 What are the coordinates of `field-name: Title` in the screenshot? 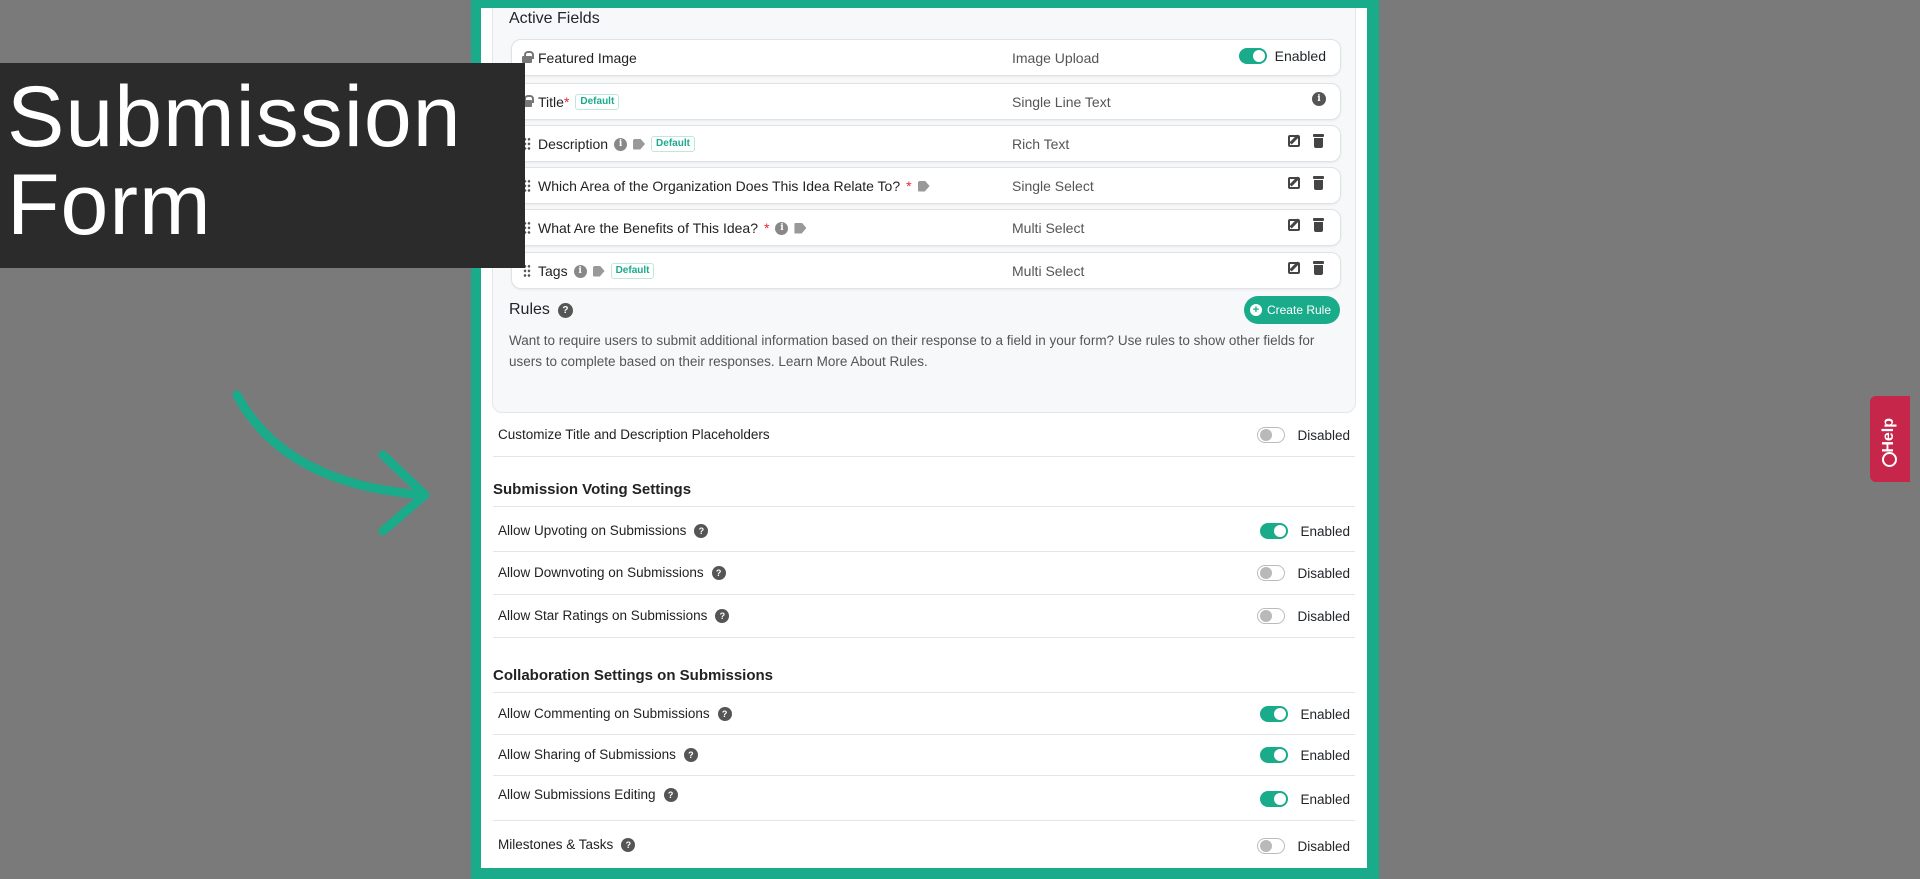 It's located at (551, 102).